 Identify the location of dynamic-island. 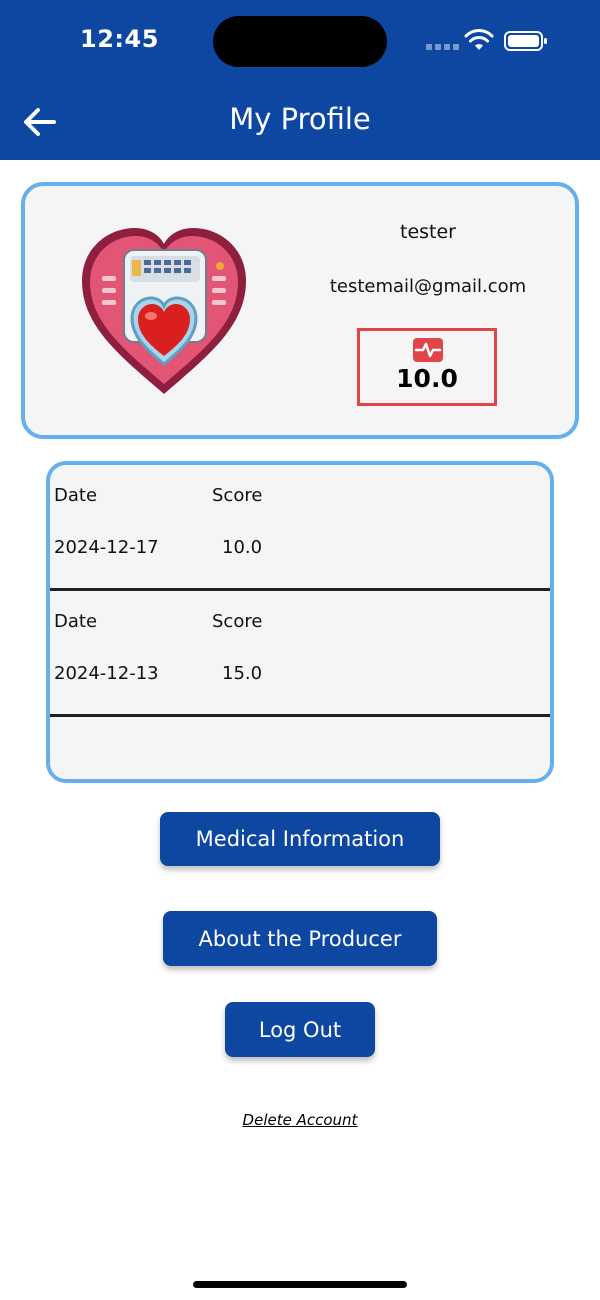
(300, 41).